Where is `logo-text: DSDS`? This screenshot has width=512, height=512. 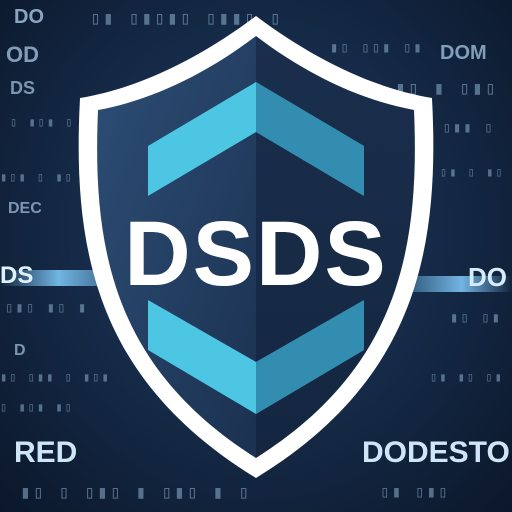
logo-text: DSDS is located at coordinates (256, 254).